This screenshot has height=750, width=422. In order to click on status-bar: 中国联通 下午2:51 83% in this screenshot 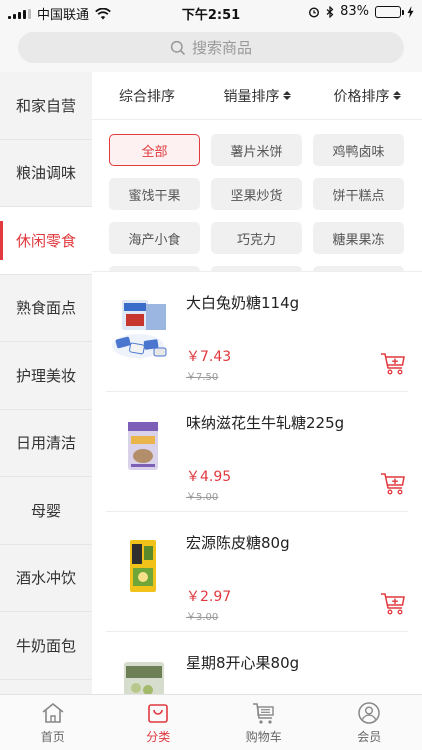, I will do `click(211, 12)`.